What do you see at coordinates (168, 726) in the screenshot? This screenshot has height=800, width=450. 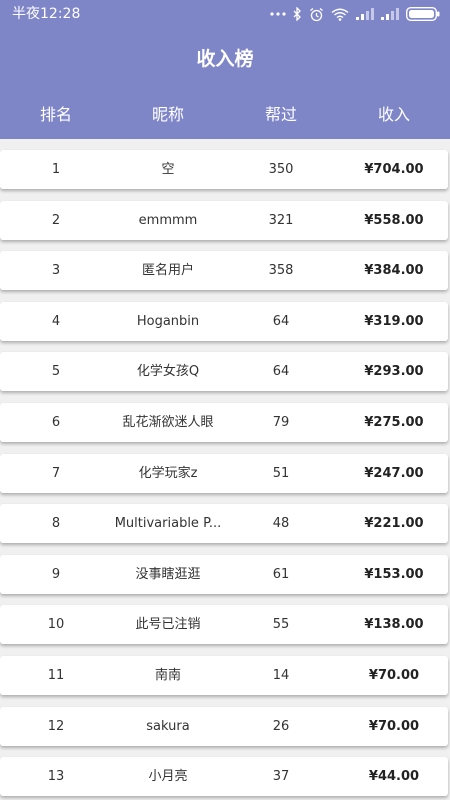 I see `nickname-cell: sakura` at bounding box center [168, 726].